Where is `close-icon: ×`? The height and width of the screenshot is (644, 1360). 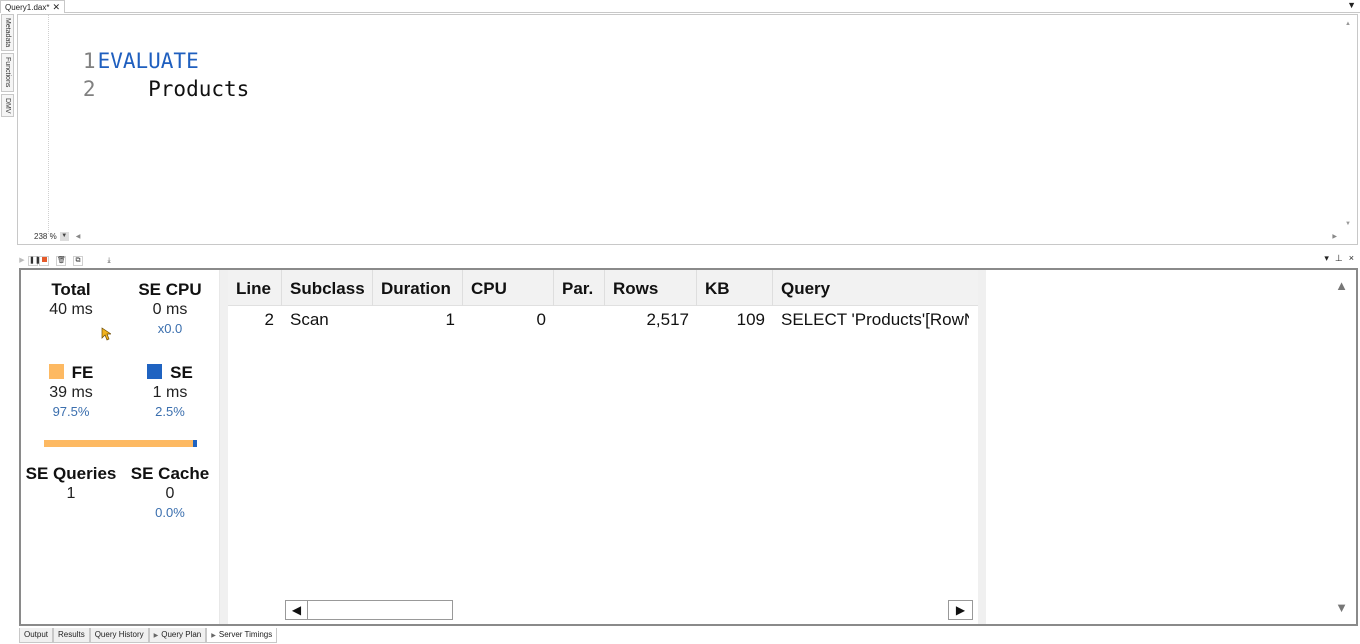
close-icon: × is located at coordinates (1351, 258).